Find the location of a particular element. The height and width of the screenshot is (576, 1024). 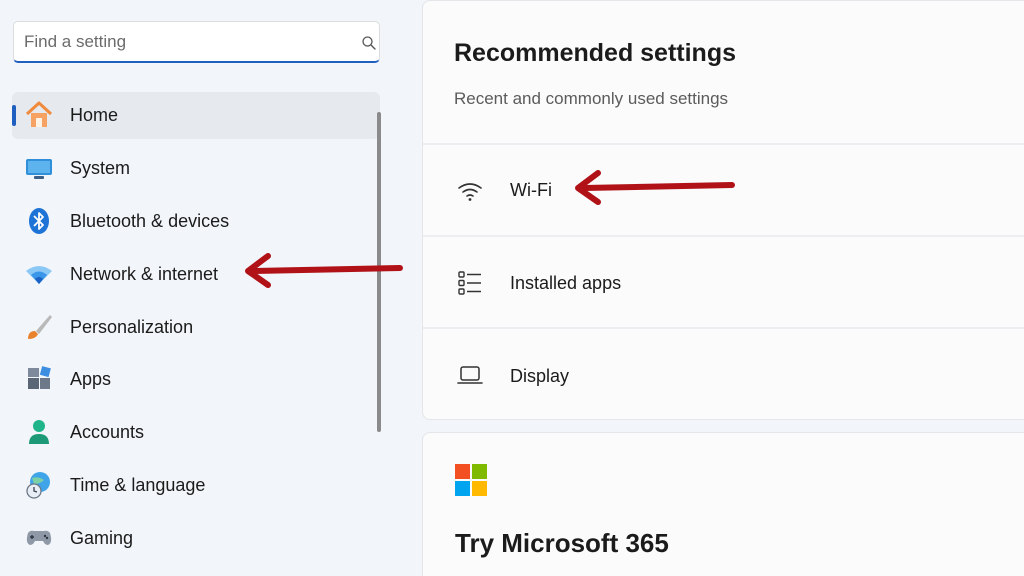

sidebar-item-label: Home is located at coordinates (94, 115).